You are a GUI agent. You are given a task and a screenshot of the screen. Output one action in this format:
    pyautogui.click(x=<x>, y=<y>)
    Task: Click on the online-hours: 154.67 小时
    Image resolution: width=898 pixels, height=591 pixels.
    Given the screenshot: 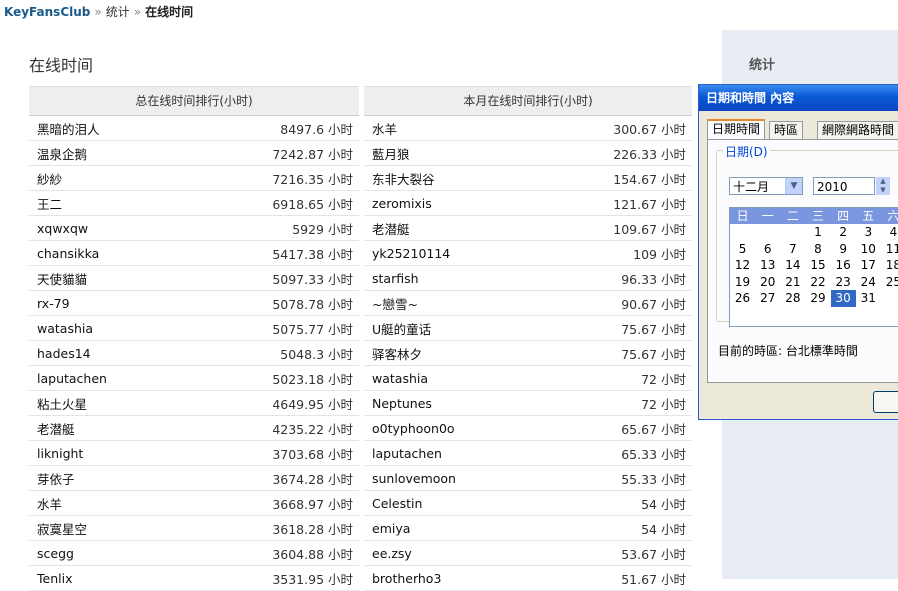 What is the action you would take?
    pyautogui.click(x=649, y=179)
    